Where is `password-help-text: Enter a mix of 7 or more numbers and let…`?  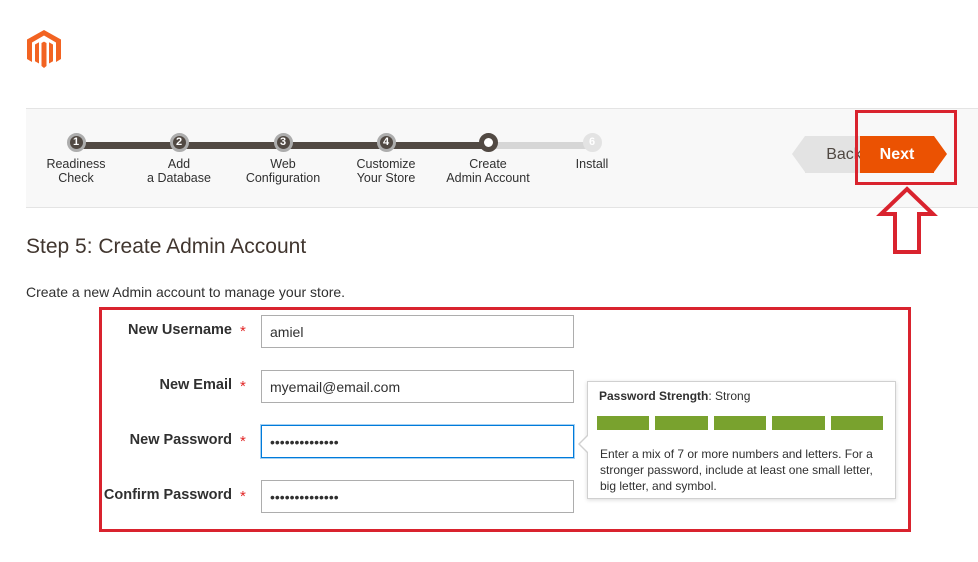 password-help-text: Enter a mix of 7 or more numbers and let… is located at coordinates (736, 470).